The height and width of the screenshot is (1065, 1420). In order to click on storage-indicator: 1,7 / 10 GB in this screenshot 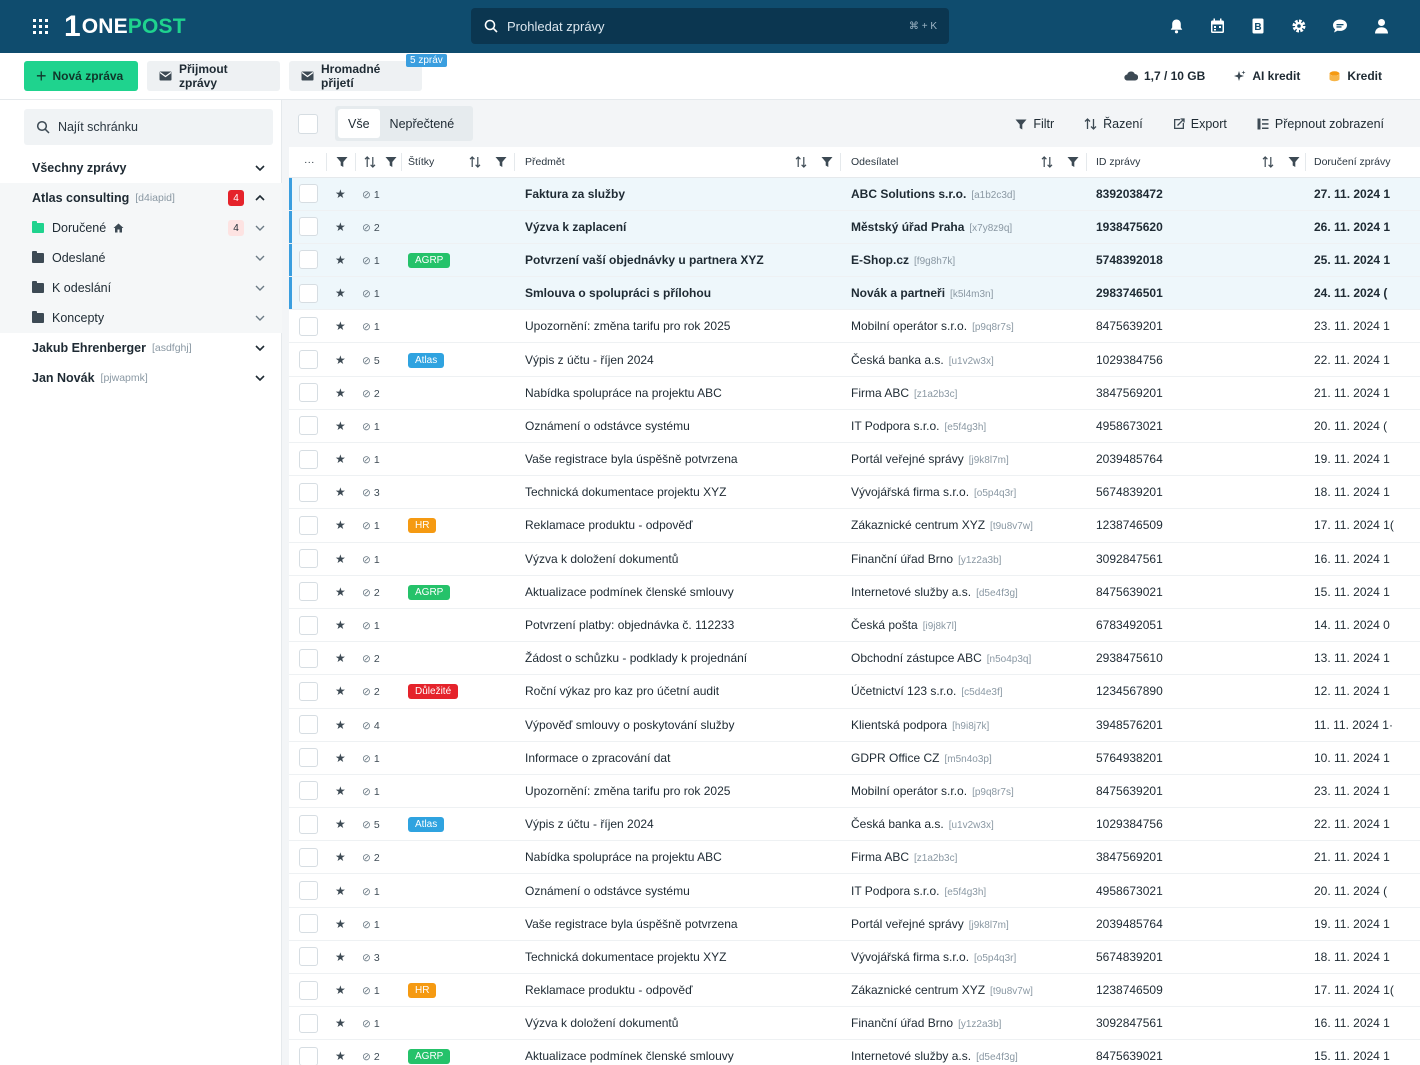, I will do `click(1164, 76)`.